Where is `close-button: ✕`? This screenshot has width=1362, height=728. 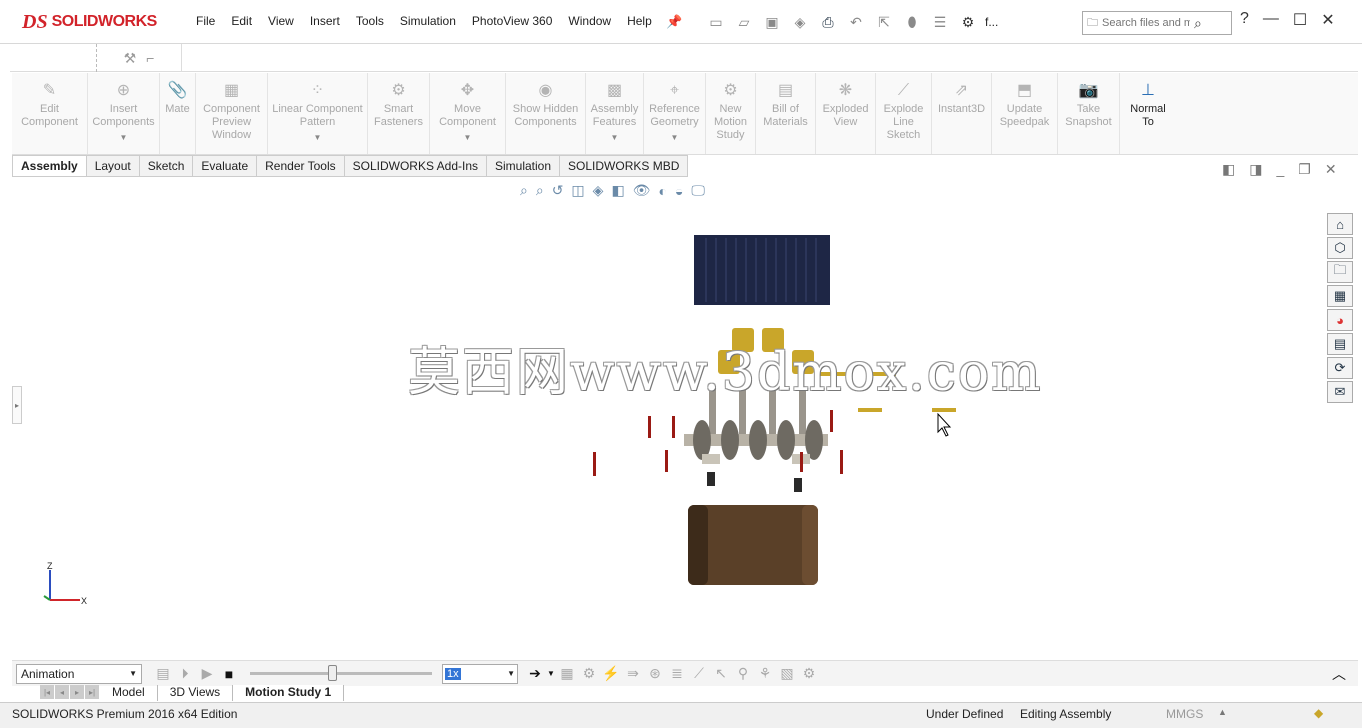 close-button: ✕ is located at coordinates (1327, 20).